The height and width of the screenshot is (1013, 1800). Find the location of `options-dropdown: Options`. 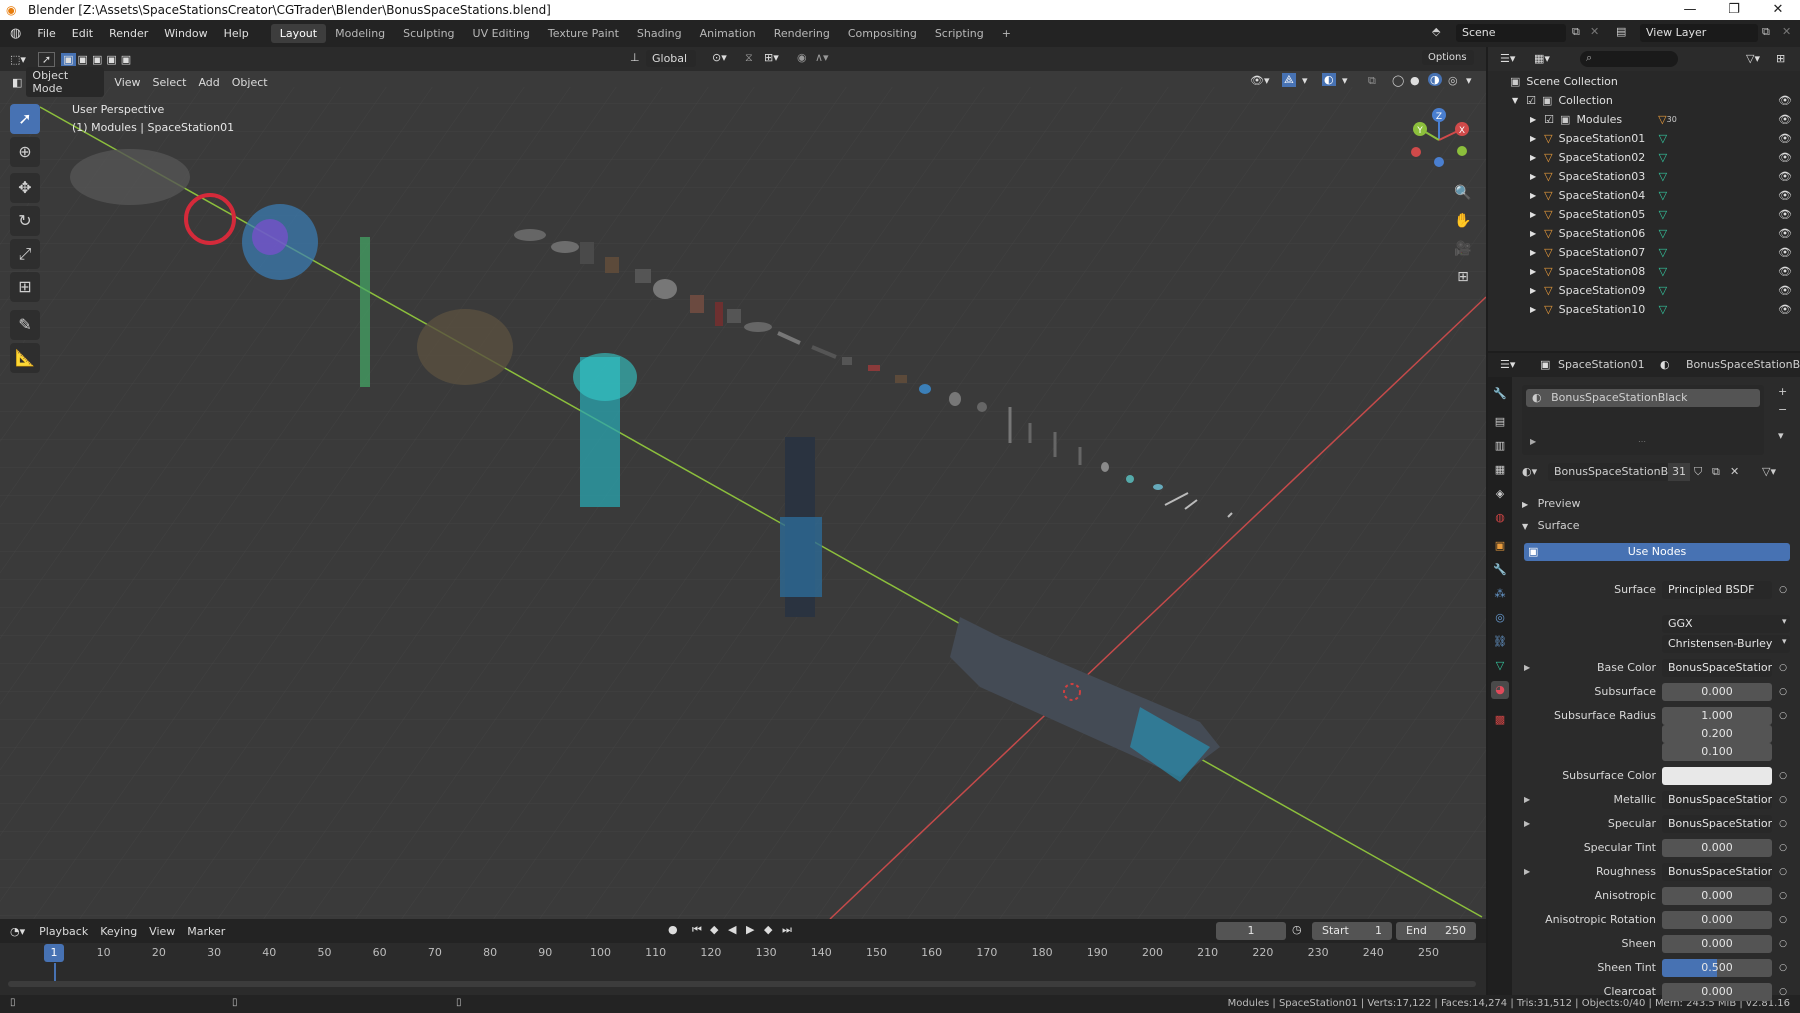

options-dropdown: Options is located at coordinates (1448, 57).